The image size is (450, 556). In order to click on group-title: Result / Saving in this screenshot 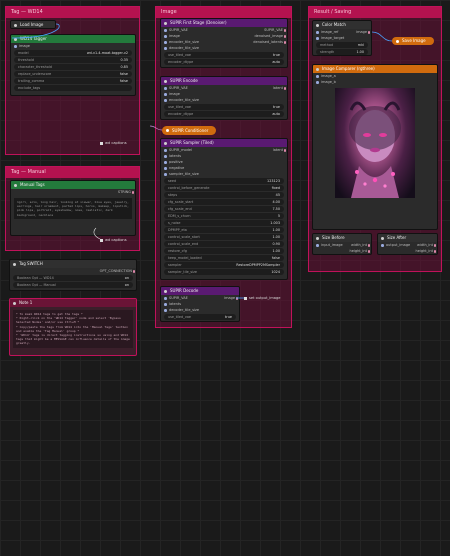, I will do `click(375, 12)`.